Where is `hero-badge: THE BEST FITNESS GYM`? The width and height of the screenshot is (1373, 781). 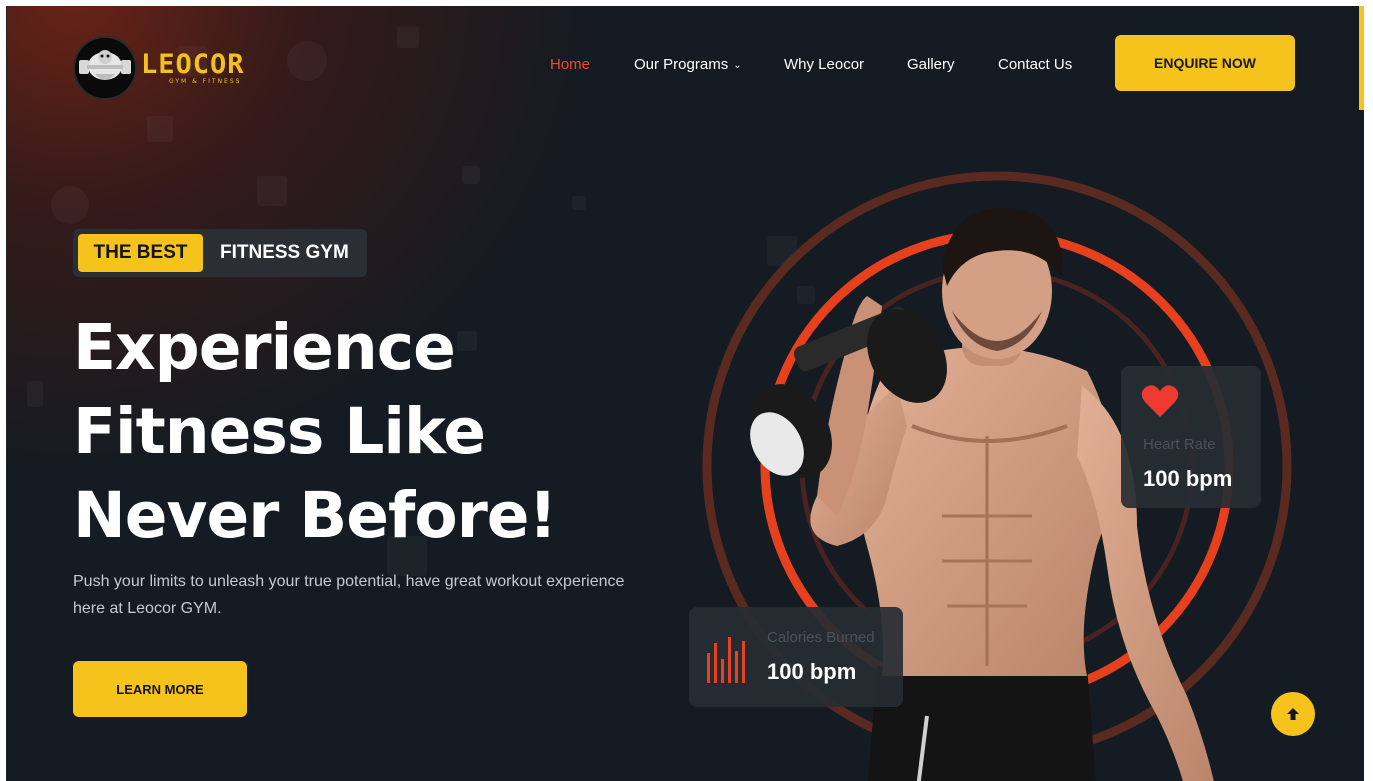
hero-badge: THE BEST FITNESS GYM is located at coordinates (220, 253).